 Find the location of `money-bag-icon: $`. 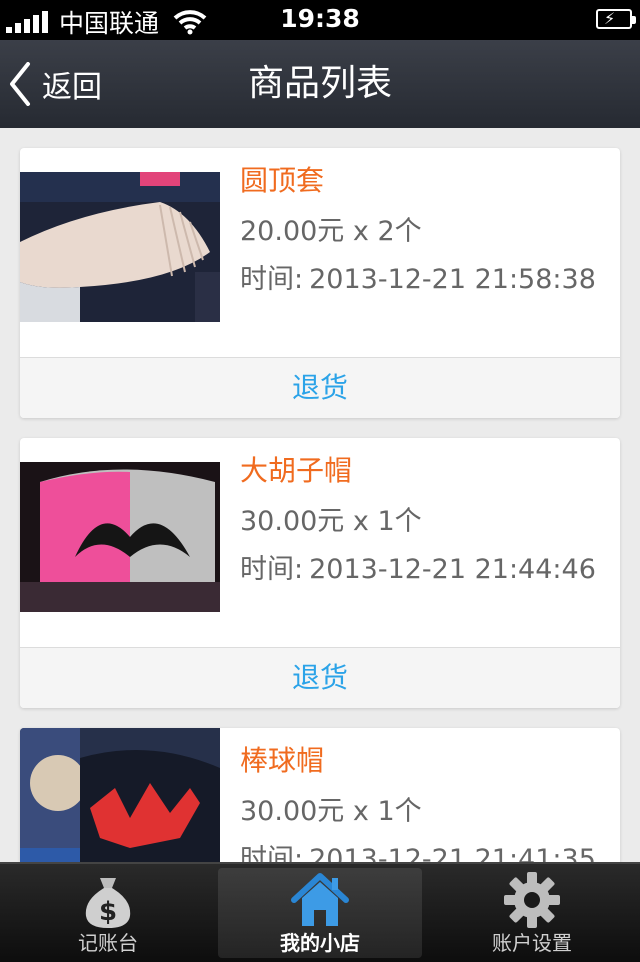

money-bag-icon: $ is located at coordinates (108, 903).